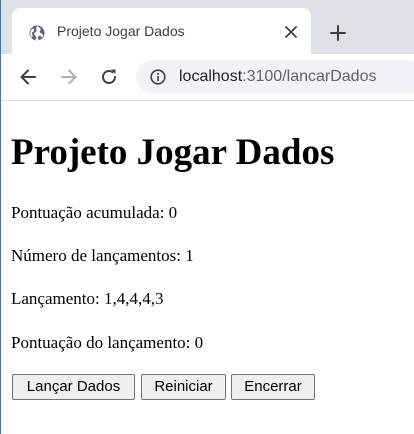 This screenshot has width=414, height=434. I want to click on accumulated-score: Pontuação acumulada: 0, so click(94, 212).